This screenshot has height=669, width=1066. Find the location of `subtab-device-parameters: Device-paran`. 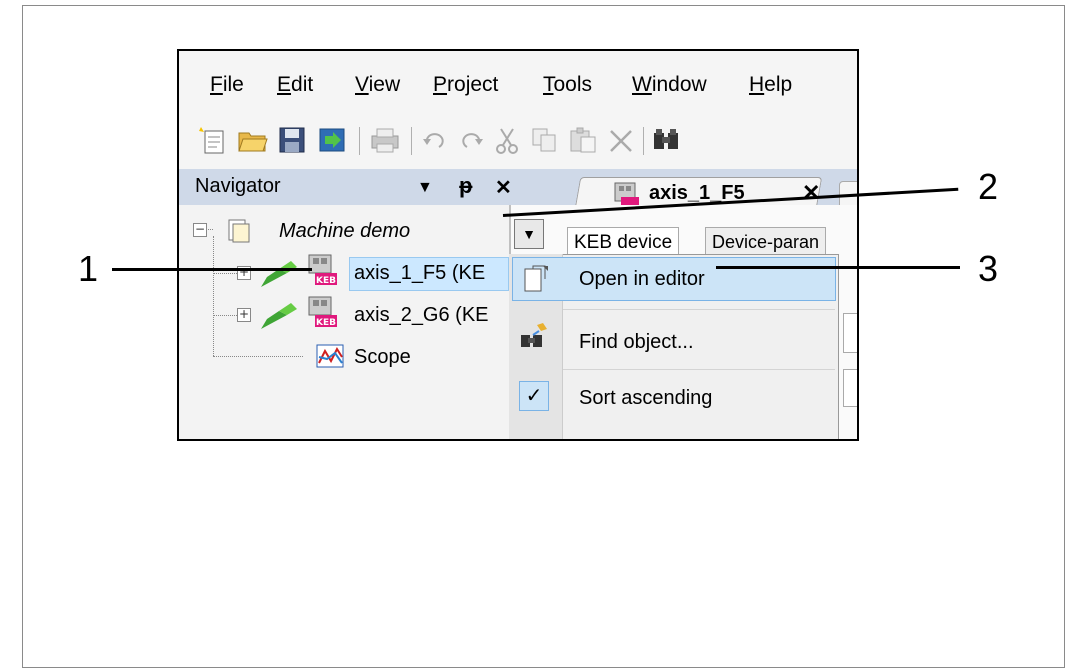

subtab-device-parameters: Device-paran is located at coordinates (766, 242).